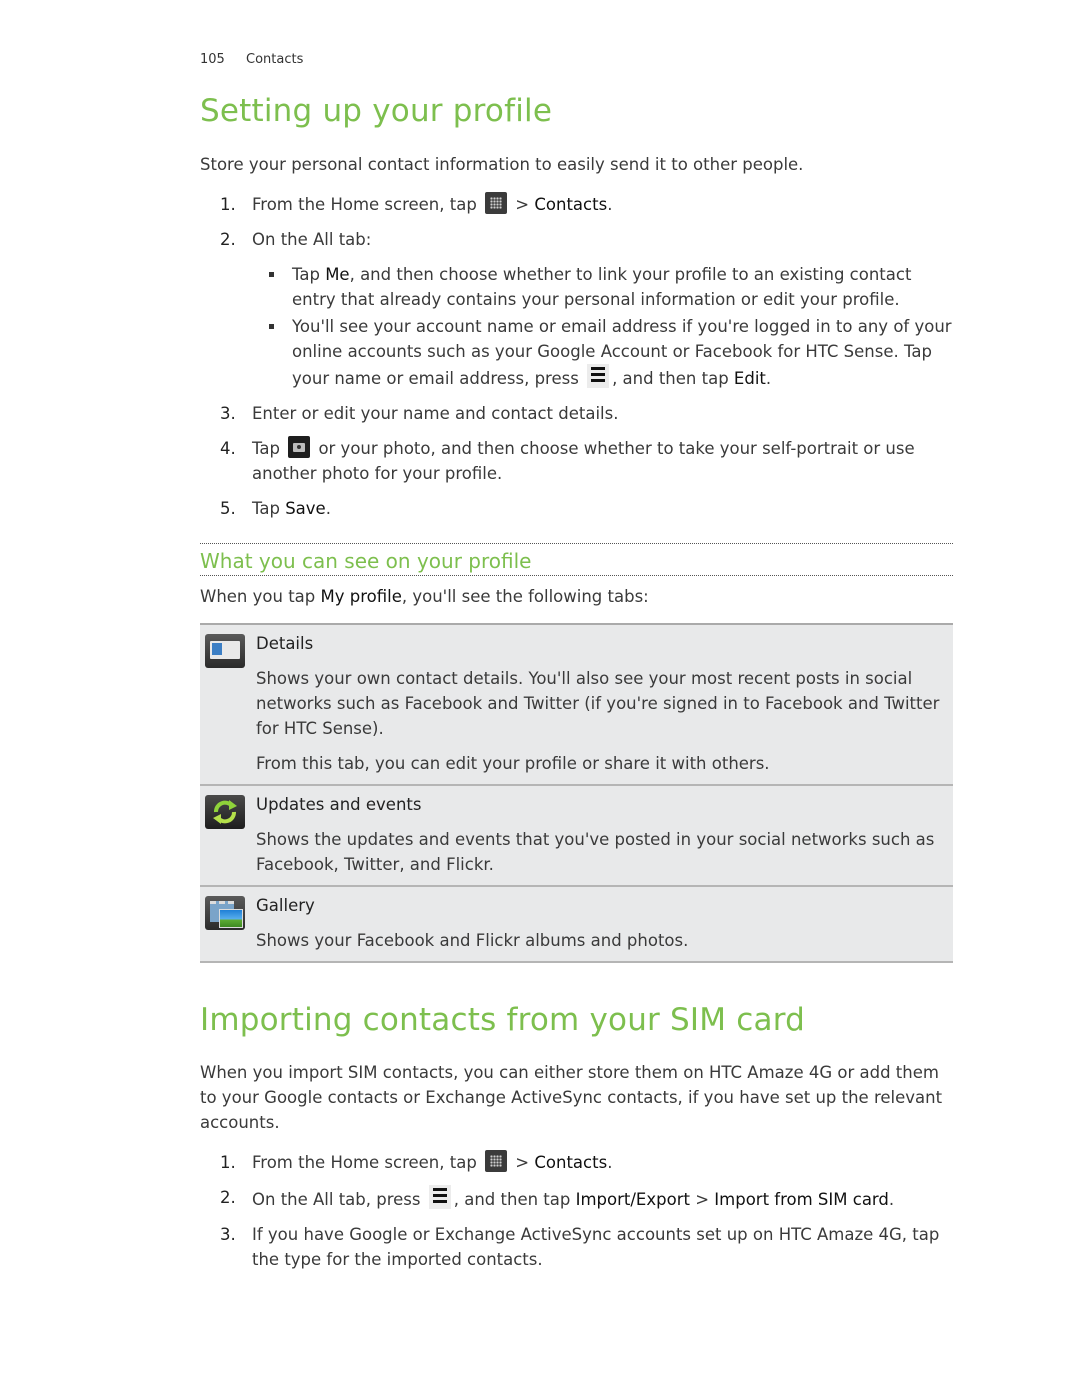 The width and height of the screenshot is (1080, 1397). I want to click on chapter-name: Contacts, so click(275, 59).